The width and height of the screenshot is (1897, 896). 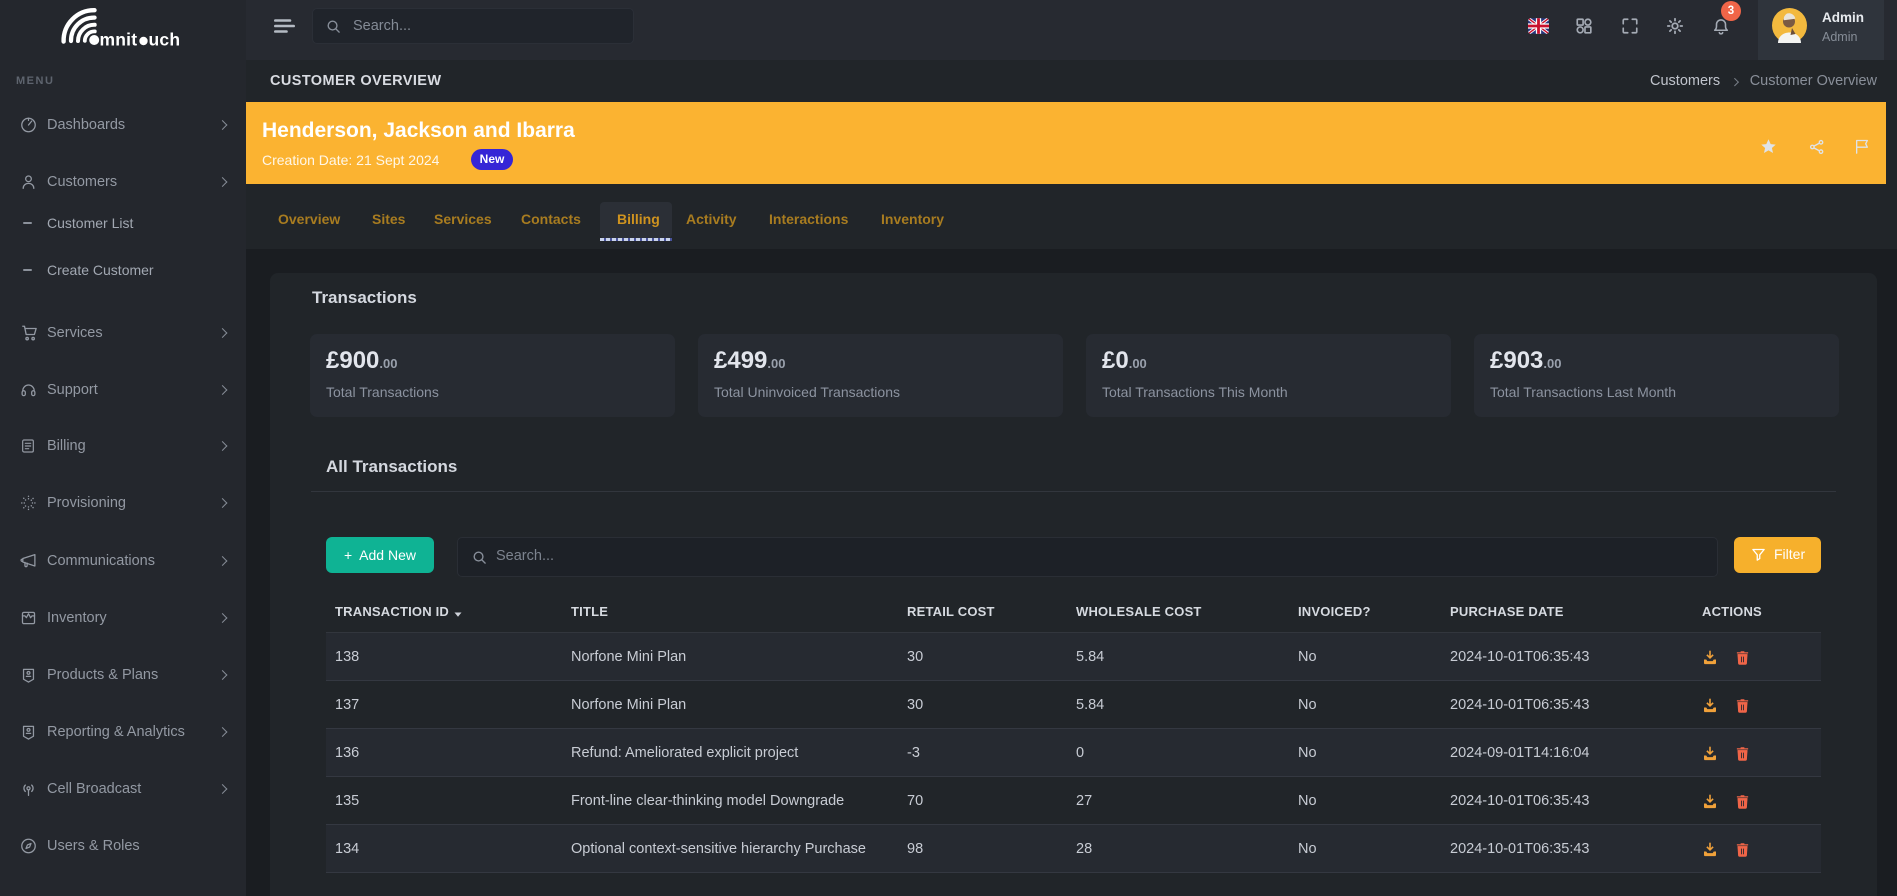 What do you see at coordinates (119, 40) in the screenshot?
I see `svg-text: mnit` at bounding box center [119, 40].